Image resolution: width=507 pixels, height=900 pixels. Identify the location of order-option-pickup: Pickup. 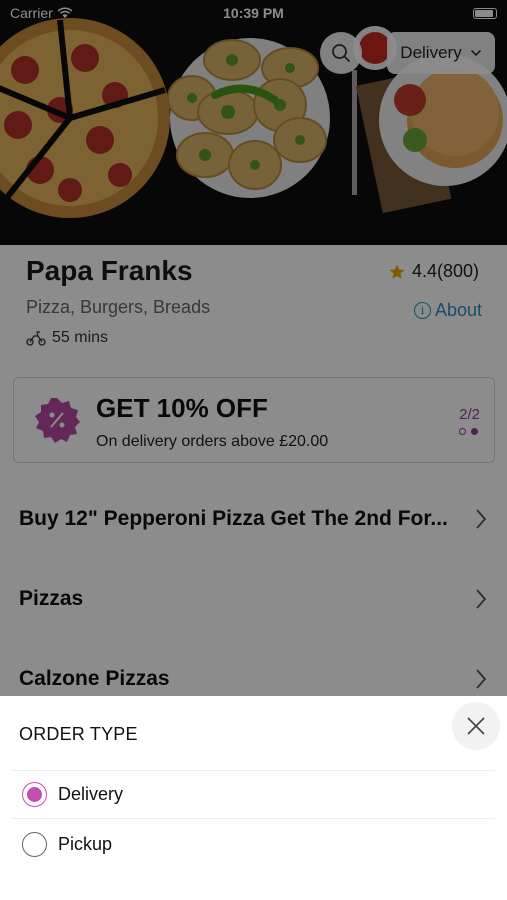
(67, 844).